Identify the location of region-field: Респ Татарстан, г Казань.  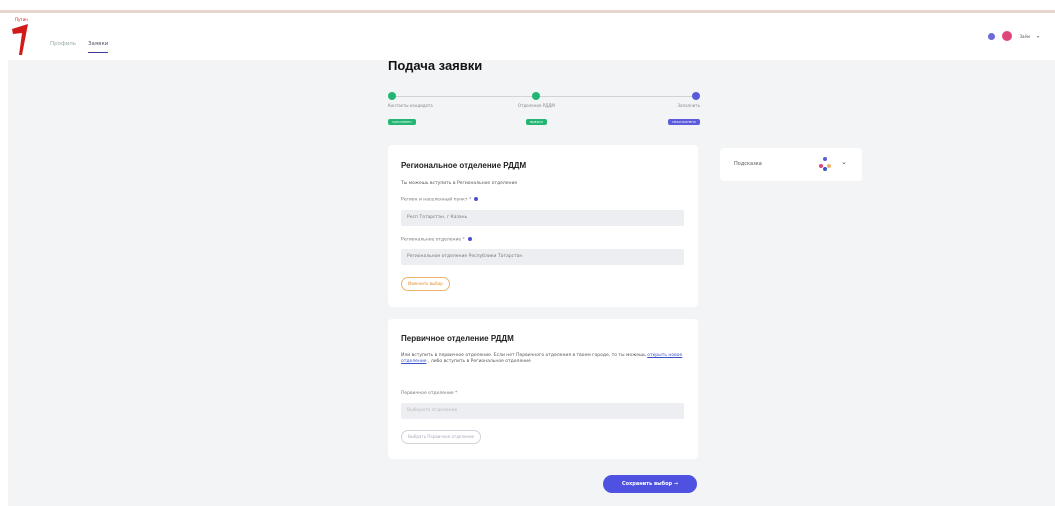
(542, 218).